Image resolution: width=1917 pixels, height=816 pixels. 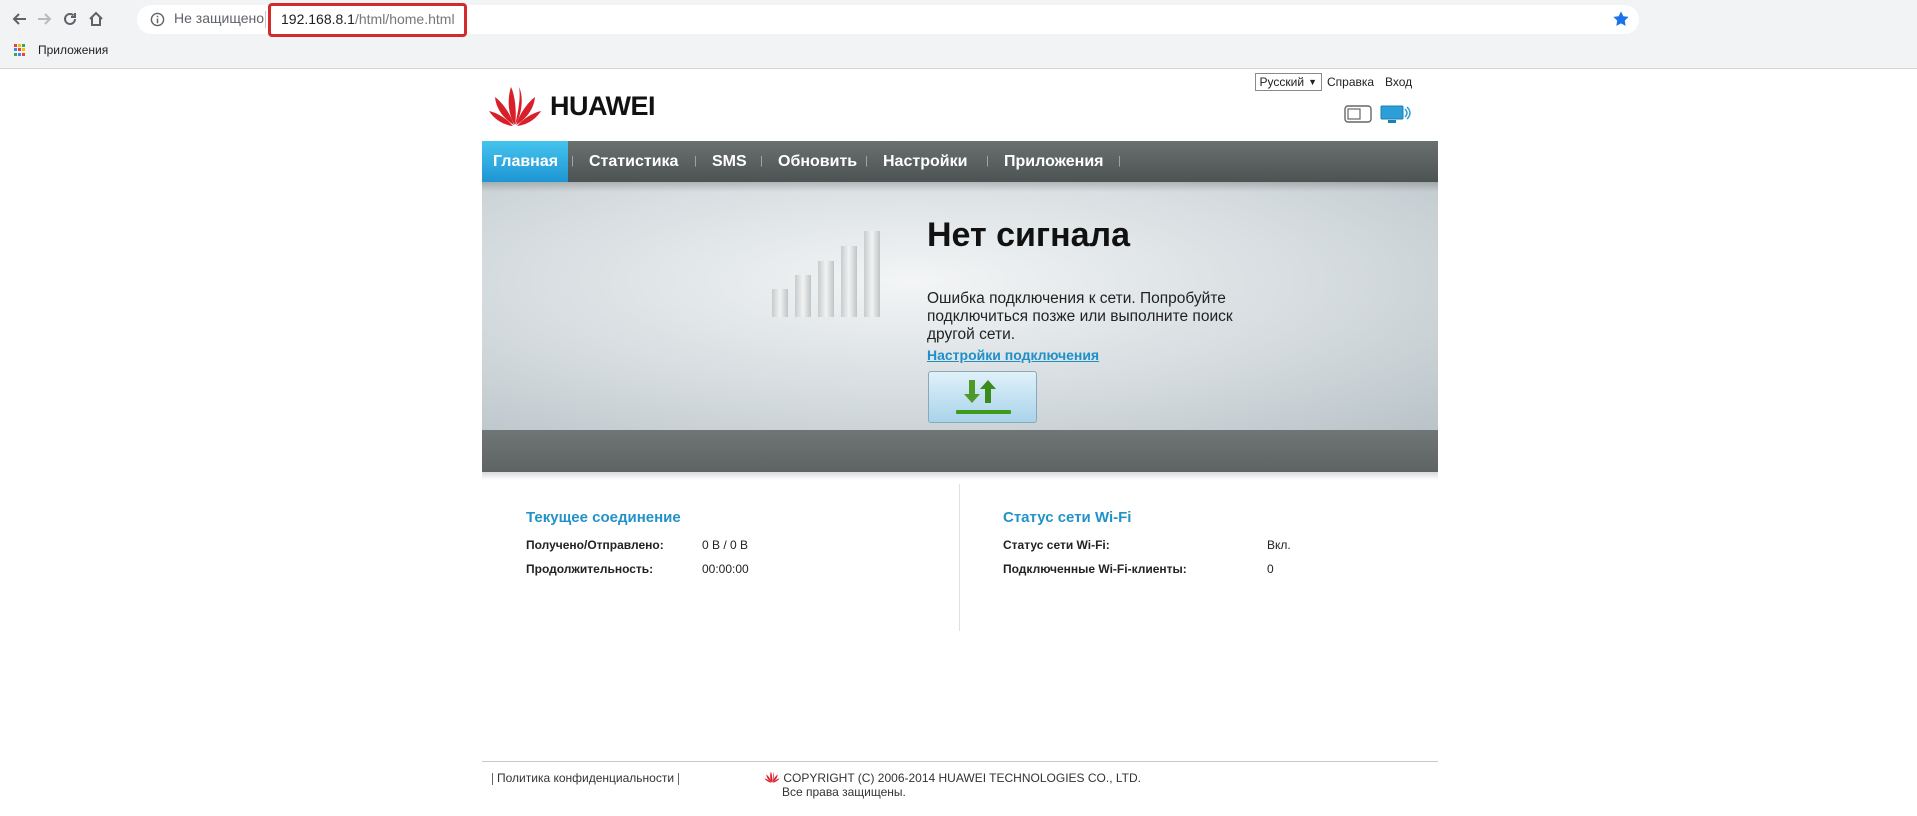 I want to click on privacy-policy-link: Политика конфиденциальности, so click(x=585, y=778).